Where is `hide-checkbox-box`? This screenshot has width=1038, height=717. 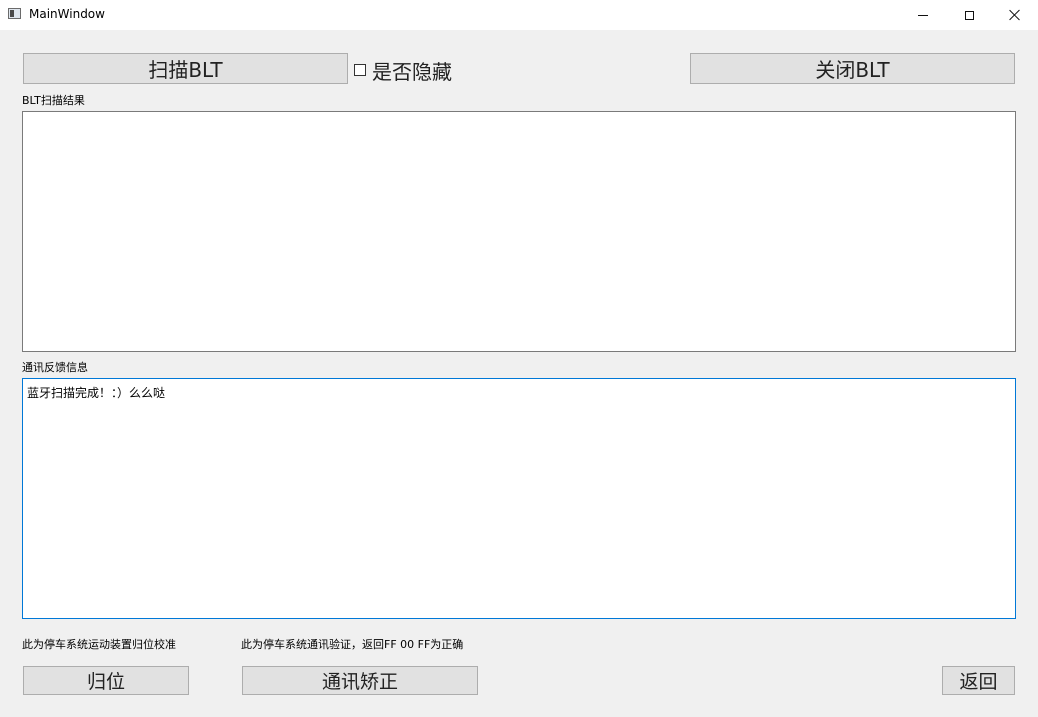 hide-checkbox-box is located at coordinates (360, 70).